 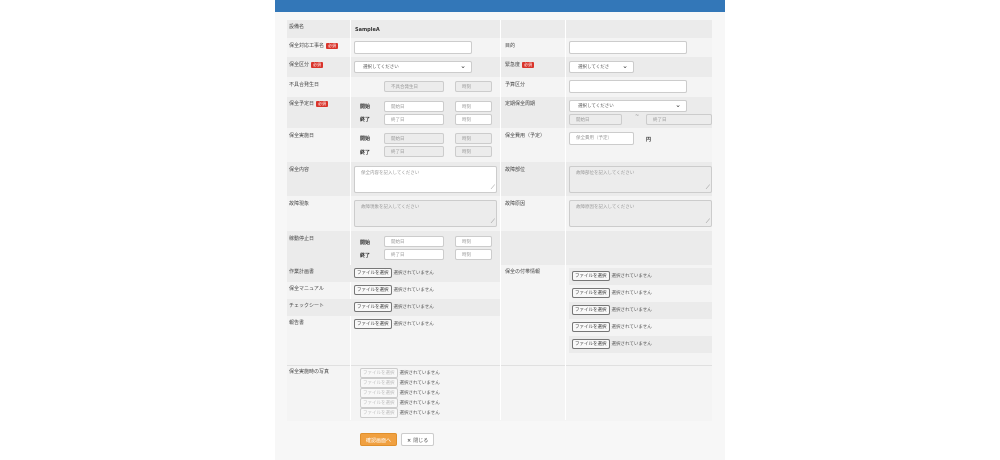 What do you see at coordinates (394, 290) in the screenshot?
I see `manual-file: ファイルを選択 選択されていません` at bounding box center [394, 290].